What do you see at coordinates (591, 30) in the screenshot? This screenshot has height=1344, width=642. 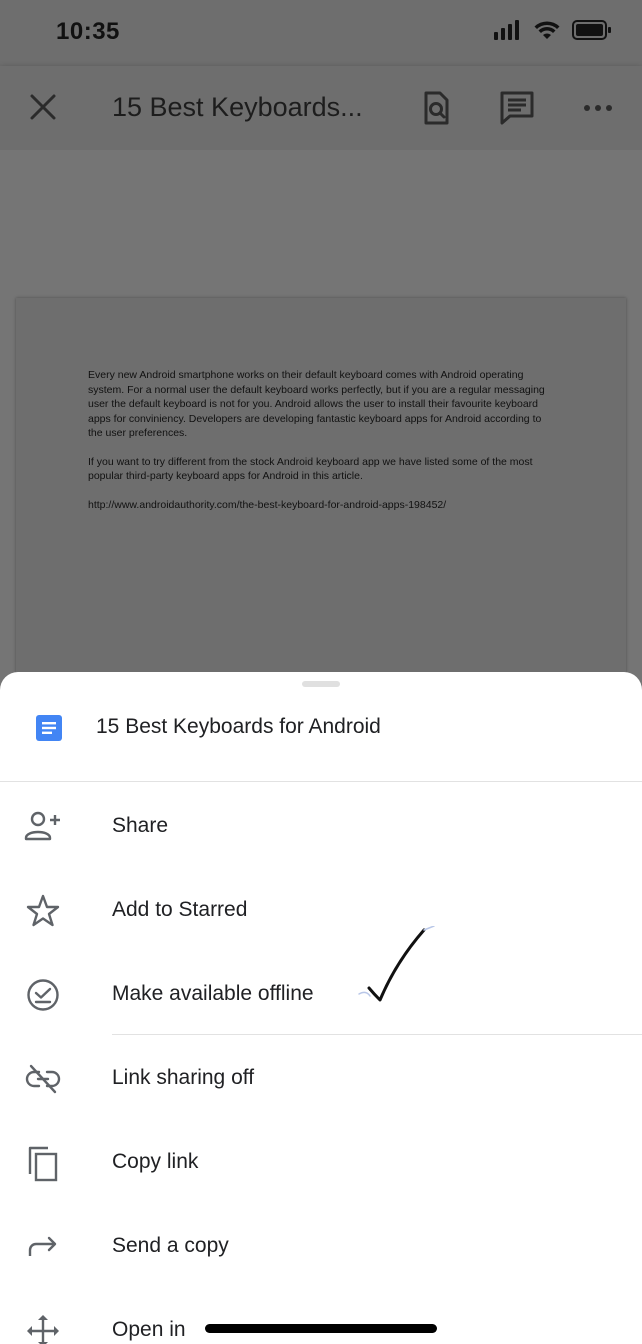 I see `battery-icon` at bounding box center [591, 30].